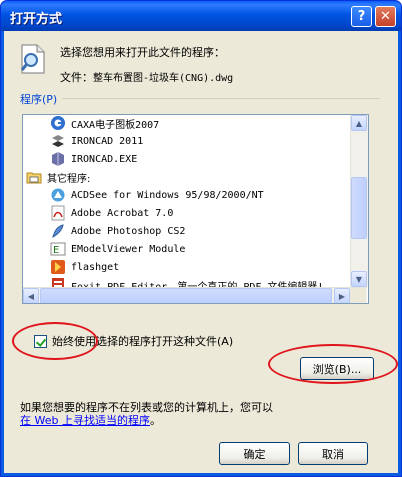 The image size is (402, 477). What do you see at coordinates (58, 231) in the screenshot?
I see `photoshop-icon` at bounding box center [58, 231].